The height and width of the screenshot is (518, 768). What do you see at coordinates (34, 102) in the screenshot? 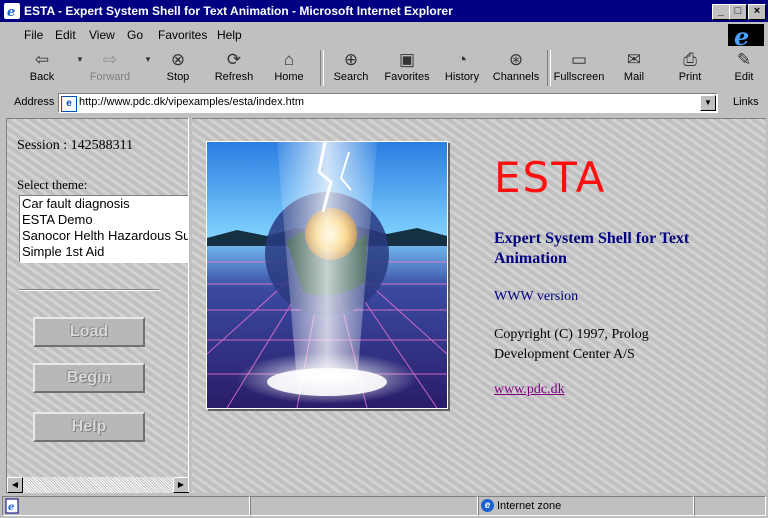
I see `address-label: Address` at bounding box center [34, 102].